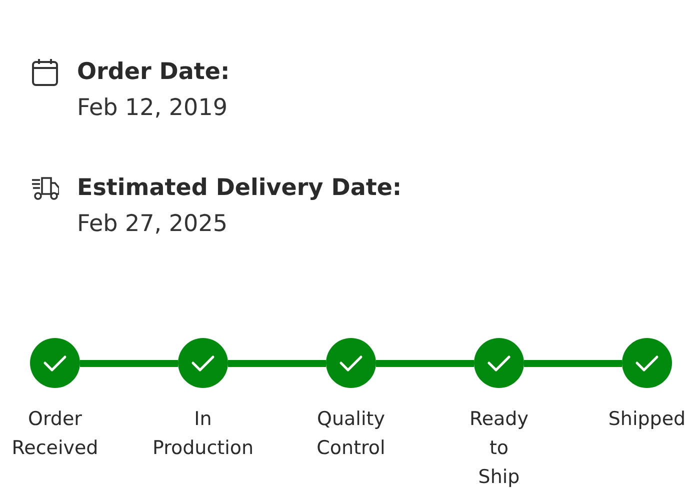 This screenshot has height=501, width=700. What do you see at coordinates (351, 434) in the screenshot?
I see `step-label: Quality Control` at bounding box center [351, 434].